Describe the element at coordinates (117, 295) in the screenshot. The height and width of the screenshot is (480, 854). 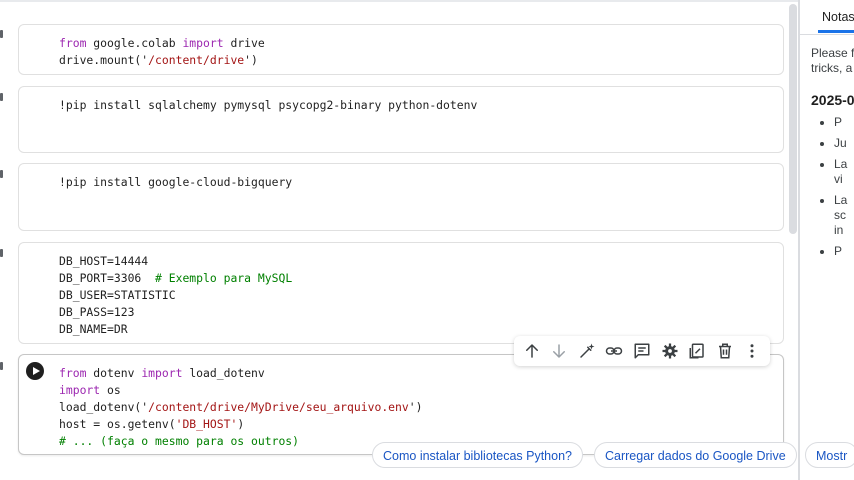
I see `code-token: DB_USER=STATISTIC` at that location.